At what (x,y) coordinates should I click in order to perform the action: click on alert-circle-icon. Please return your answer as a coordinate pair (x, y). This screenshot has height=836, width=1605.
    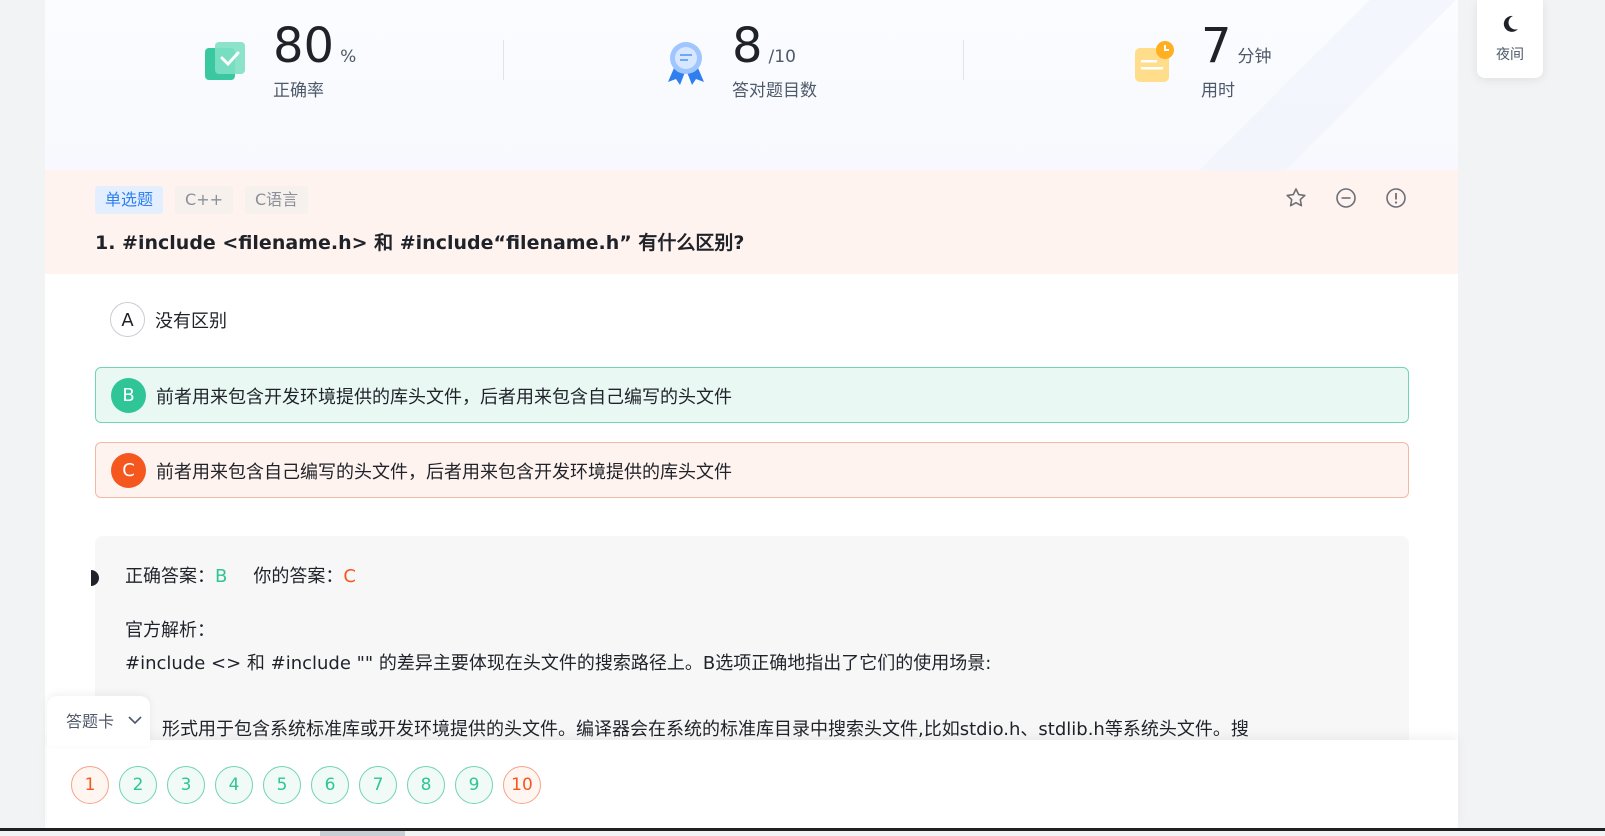
    Looking at the image, I should click on (1396, 198).